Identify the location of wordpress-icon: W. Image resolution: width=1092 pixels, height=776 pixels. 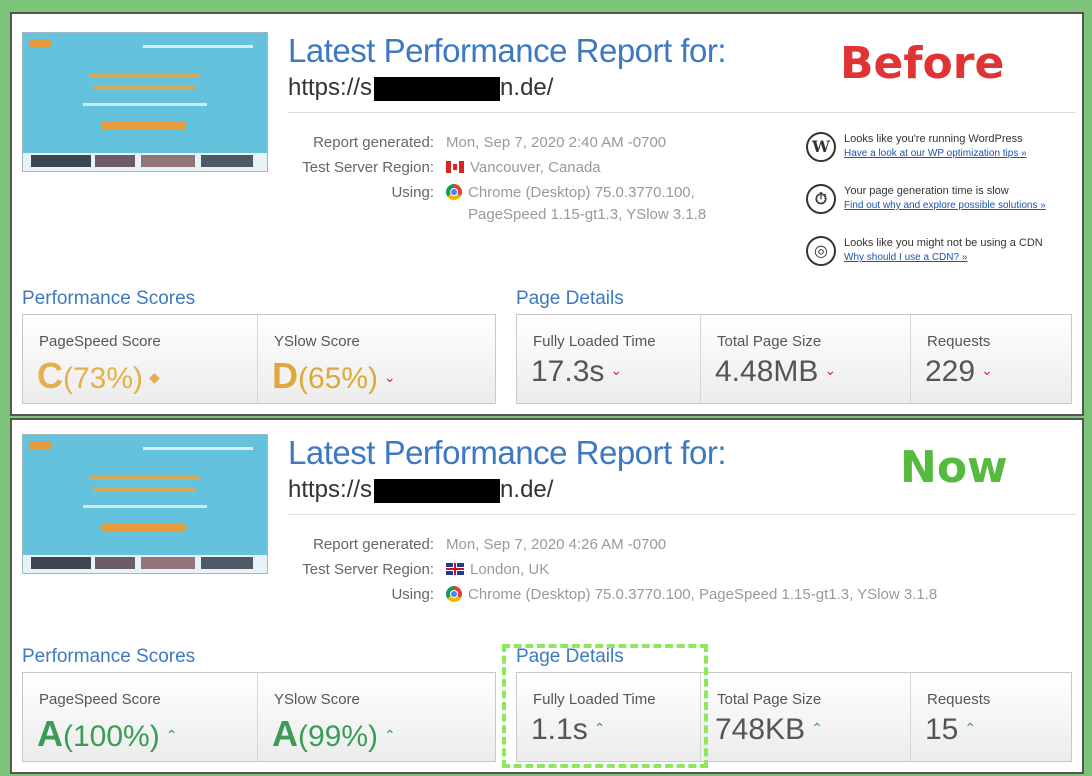
(821, 147).